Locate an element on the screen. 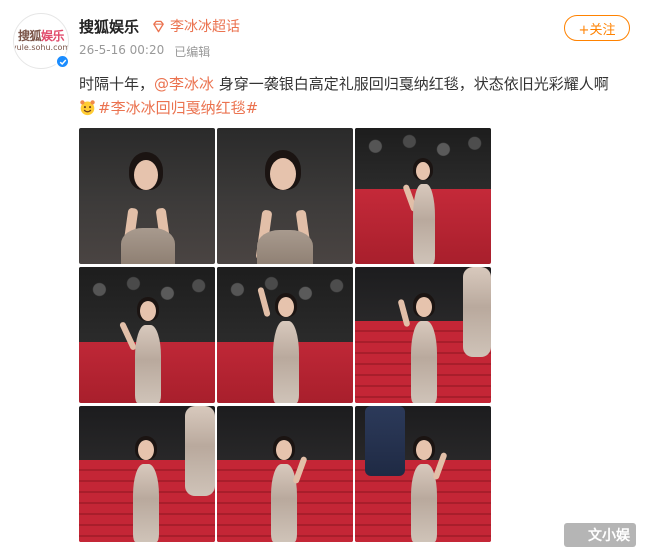 The width and height of the screenshot is (650, 557). avatar-logo-text: 搜狐娱乐 is located at coordinates (41, 36).